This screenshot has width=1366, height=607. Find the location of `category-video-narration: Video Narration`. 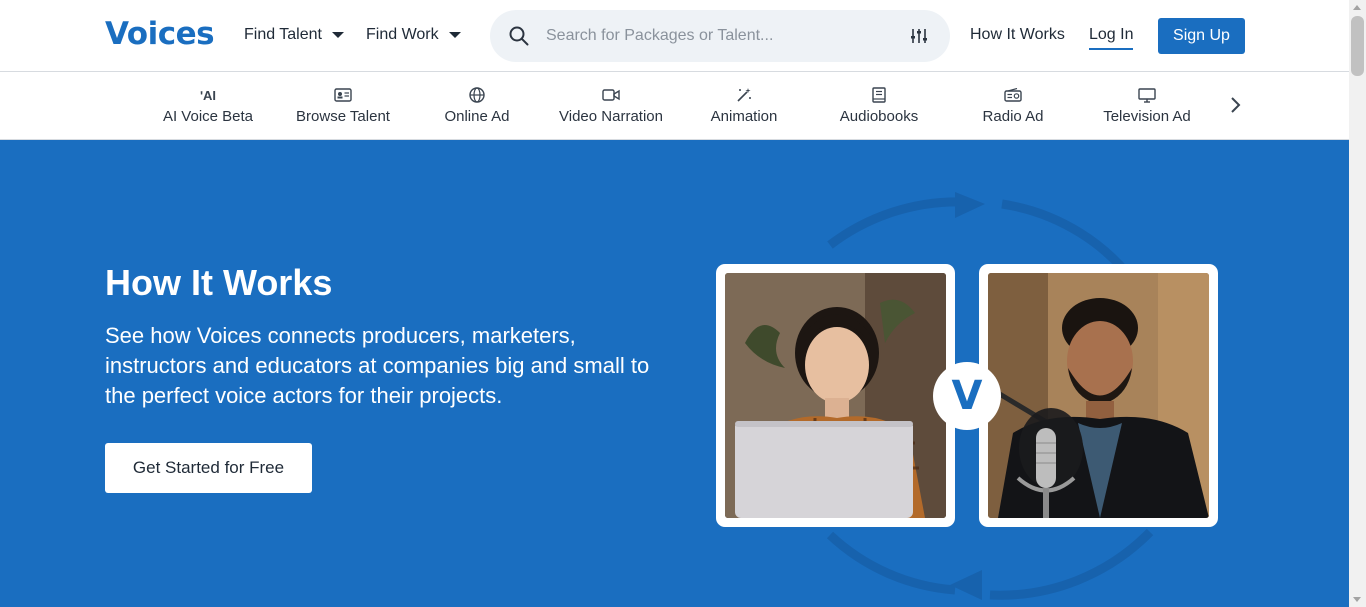

category-video-narration: Video Narration is located at coordinates (611, 105).